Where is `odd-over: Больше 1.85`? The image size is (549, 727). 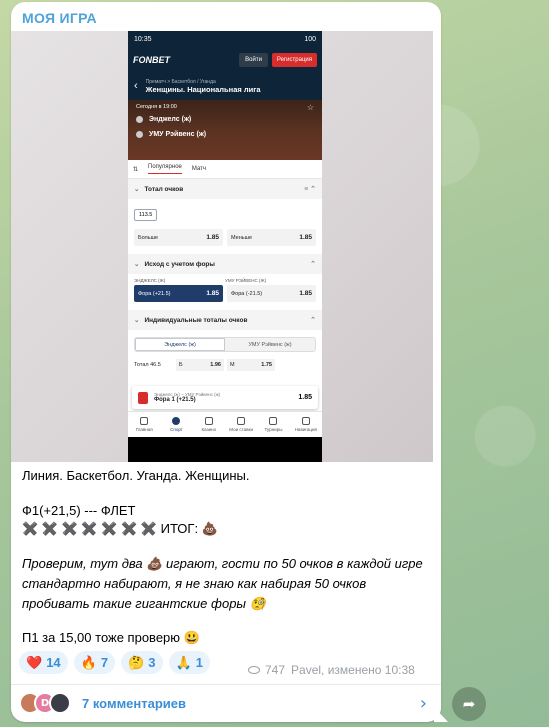
odd-over: Больше 1.85 is located at coordinates (178, 237).